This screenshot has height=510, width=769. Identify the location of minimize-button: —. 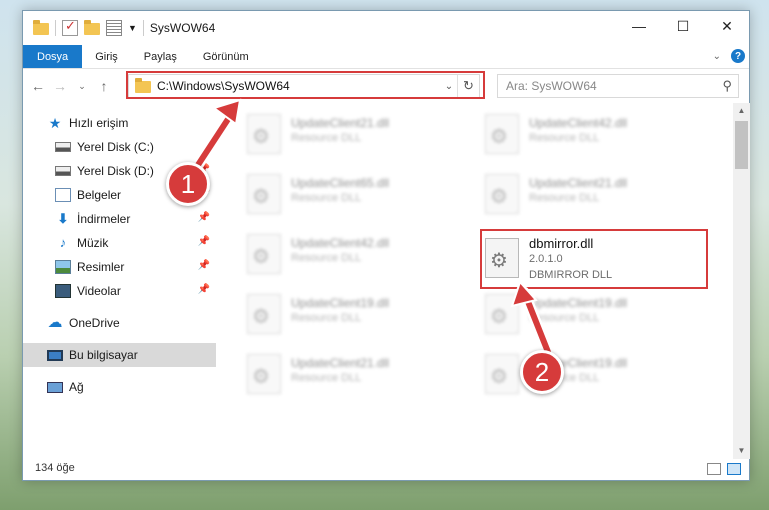
(639, 26).